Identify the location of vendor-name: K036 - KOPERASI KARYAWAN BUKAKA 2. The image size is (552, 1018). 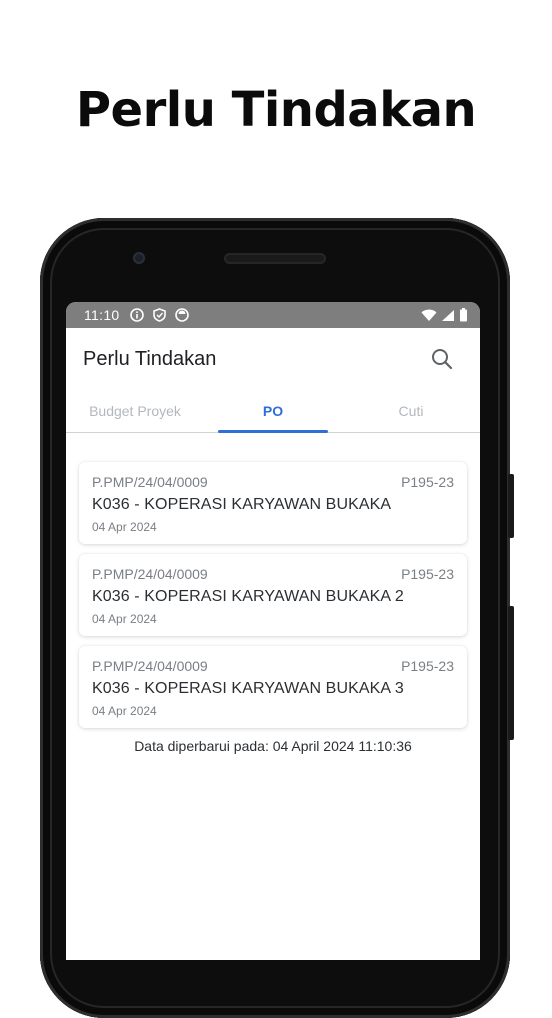
(248, 596).